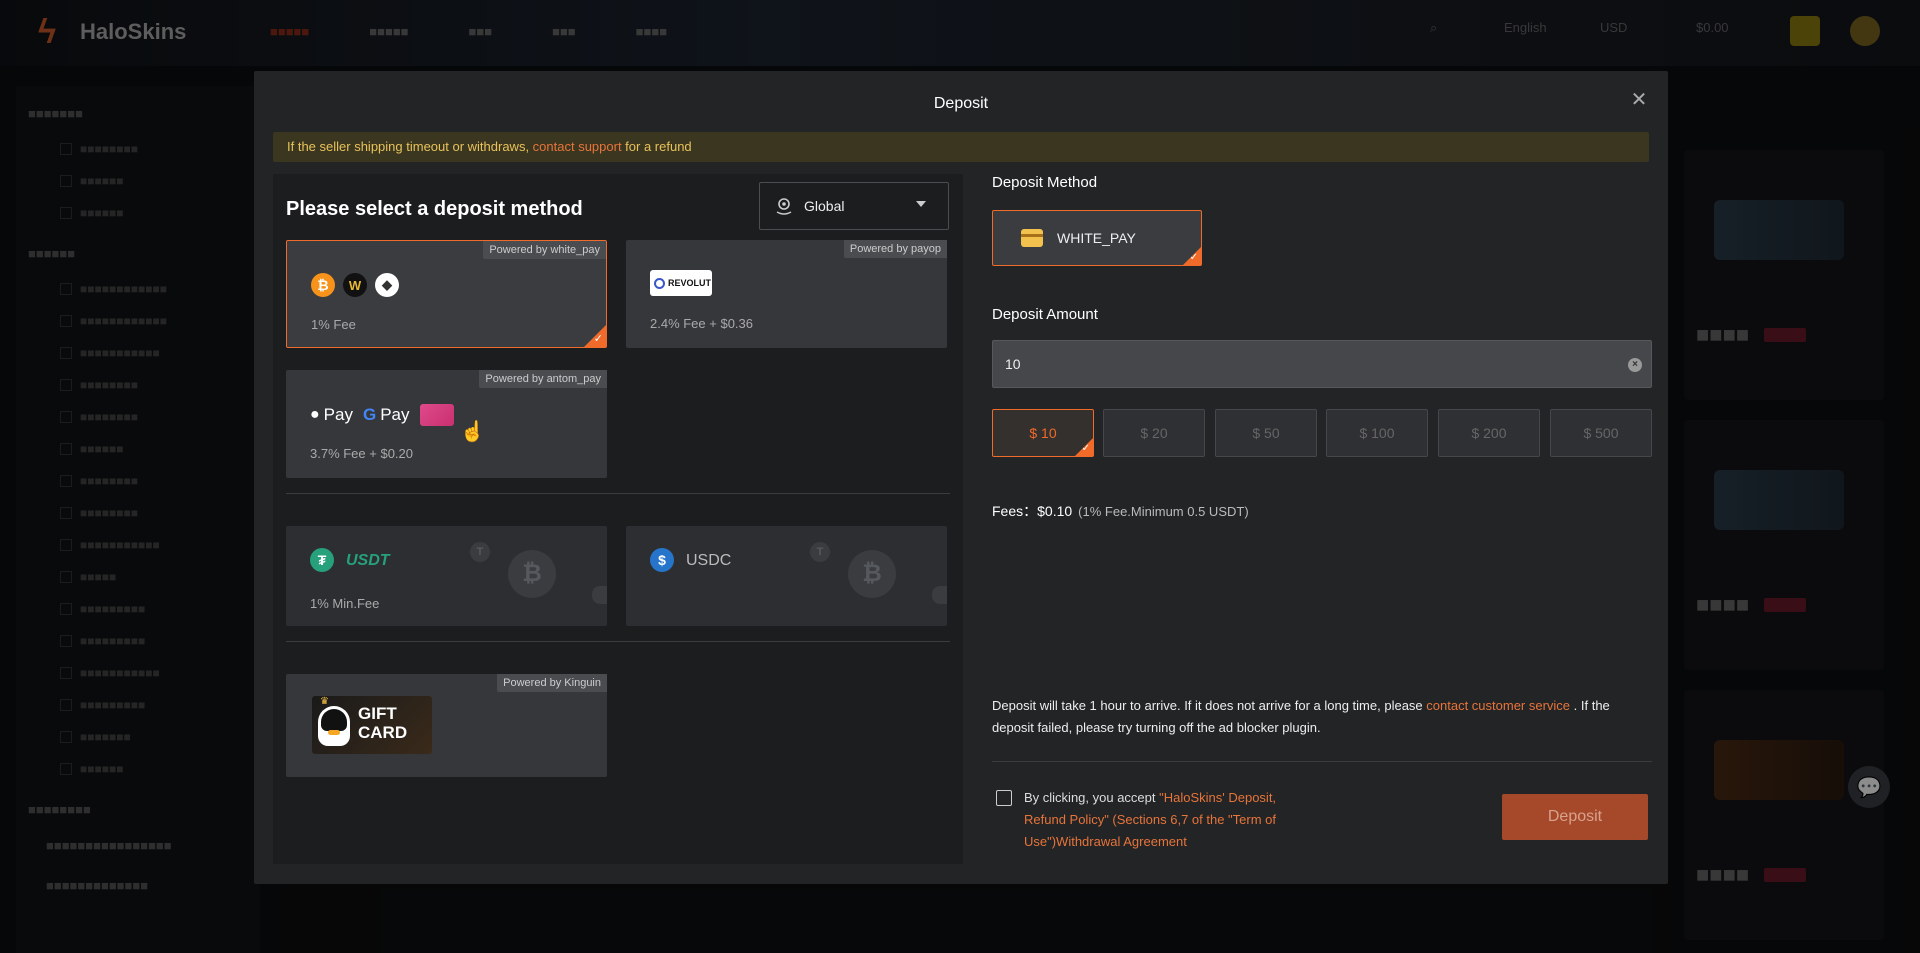 Image resolution: width=1920 pixels, height=953 pixels. Describe the element at coordinates (1575, 817) in the screenshot. I see `deposit-button: Deposit` at that location.